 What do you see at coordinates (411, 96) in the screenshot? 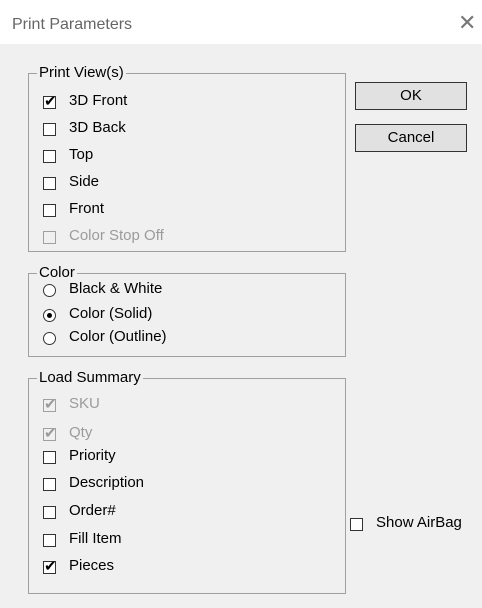
I see `ok-button: OK` at bounding box center [411, 96].